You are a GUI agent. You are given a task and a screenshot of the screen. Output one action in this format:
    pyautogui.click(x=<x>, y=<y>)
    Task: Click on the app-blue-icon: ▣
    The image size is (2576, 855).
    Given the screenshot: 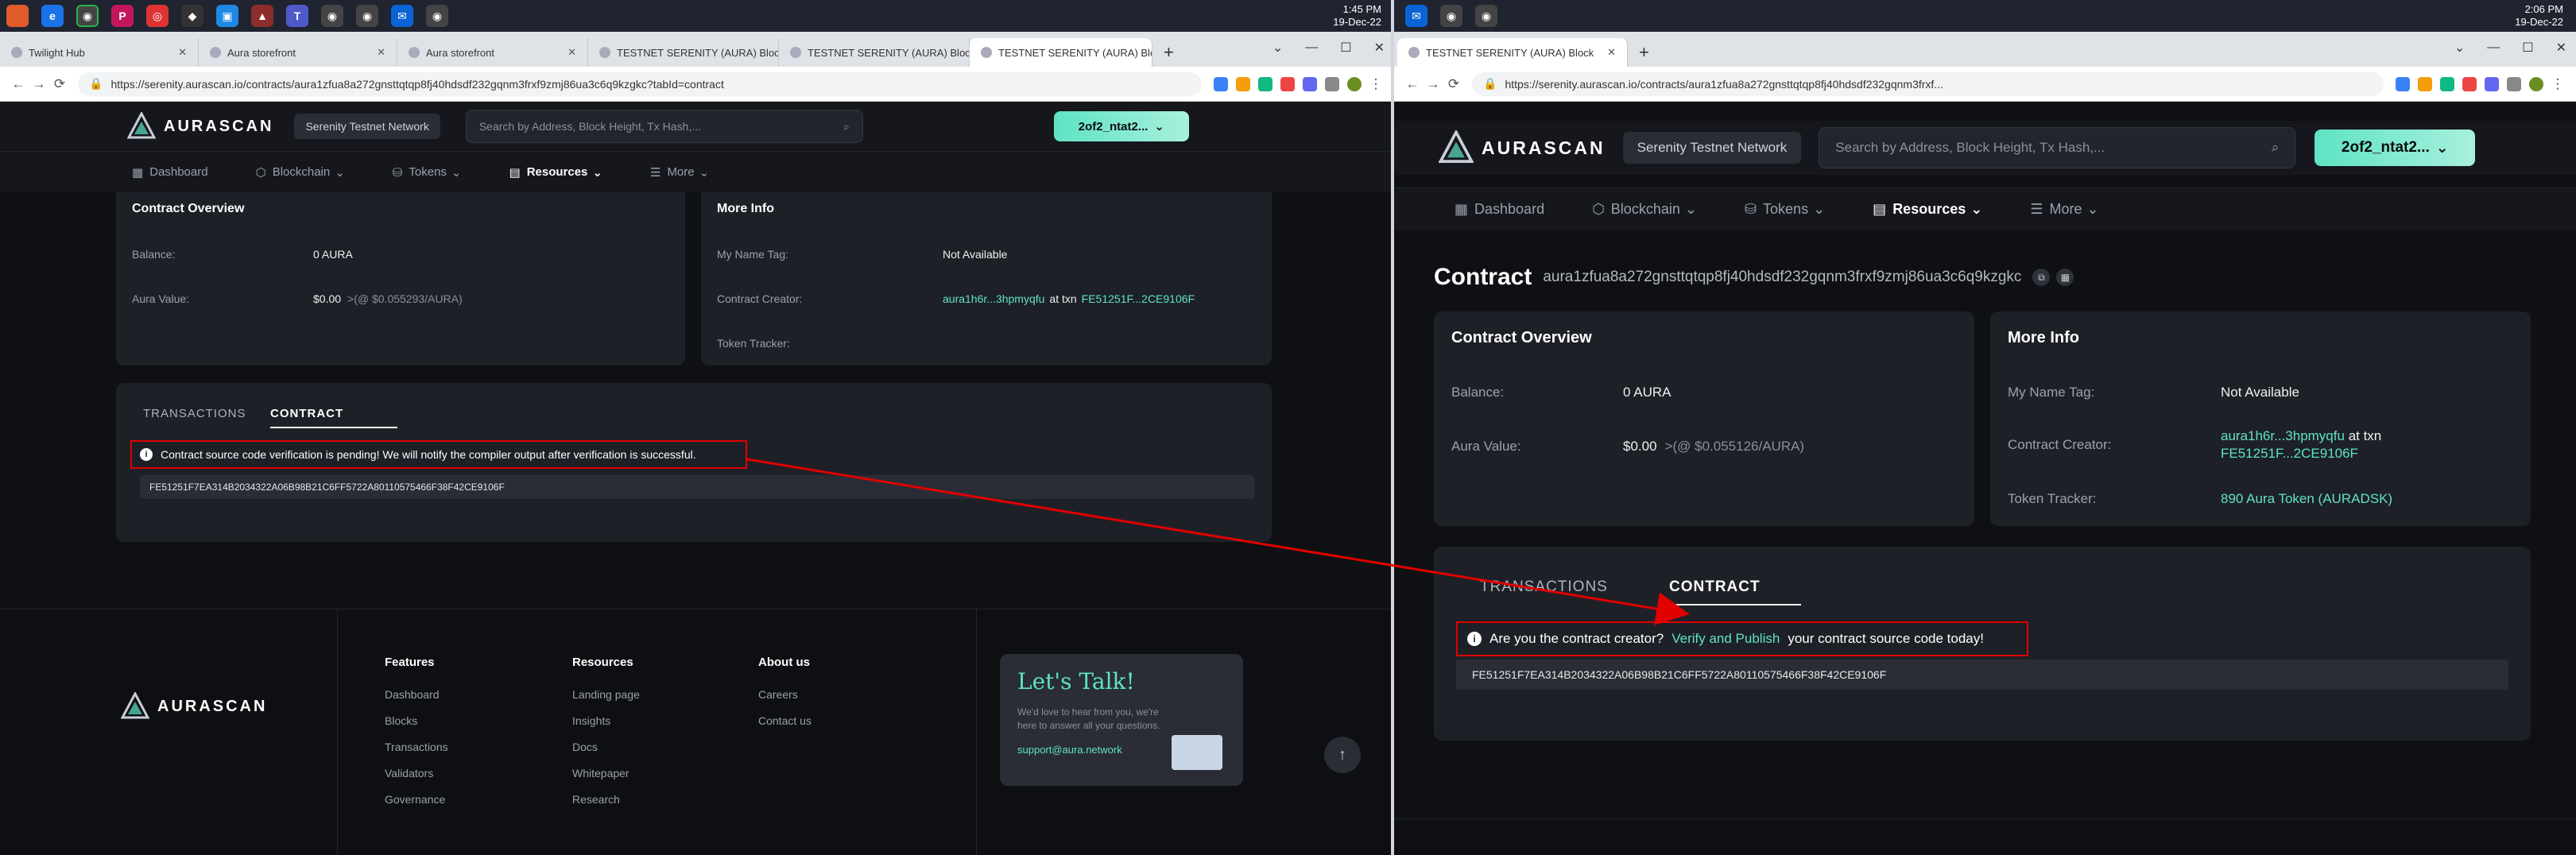 What is the action you would take?
    pyautogui.click(x=227, y=16)
    